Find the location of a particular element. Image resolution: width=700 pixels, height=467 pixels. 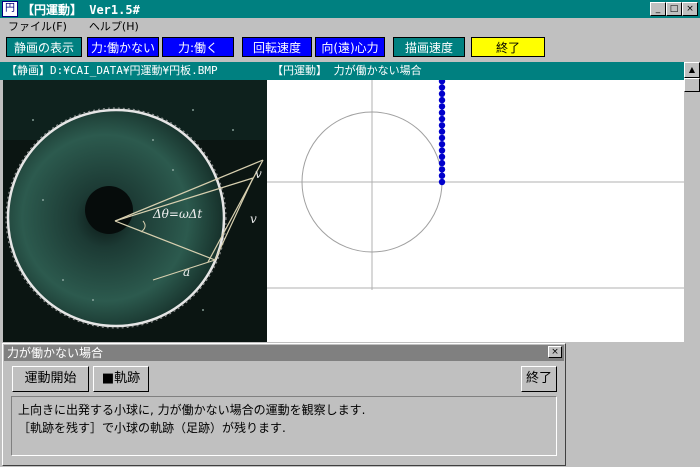

dialog-title: 力が働かない場合 is located at coordinates (284, 353).